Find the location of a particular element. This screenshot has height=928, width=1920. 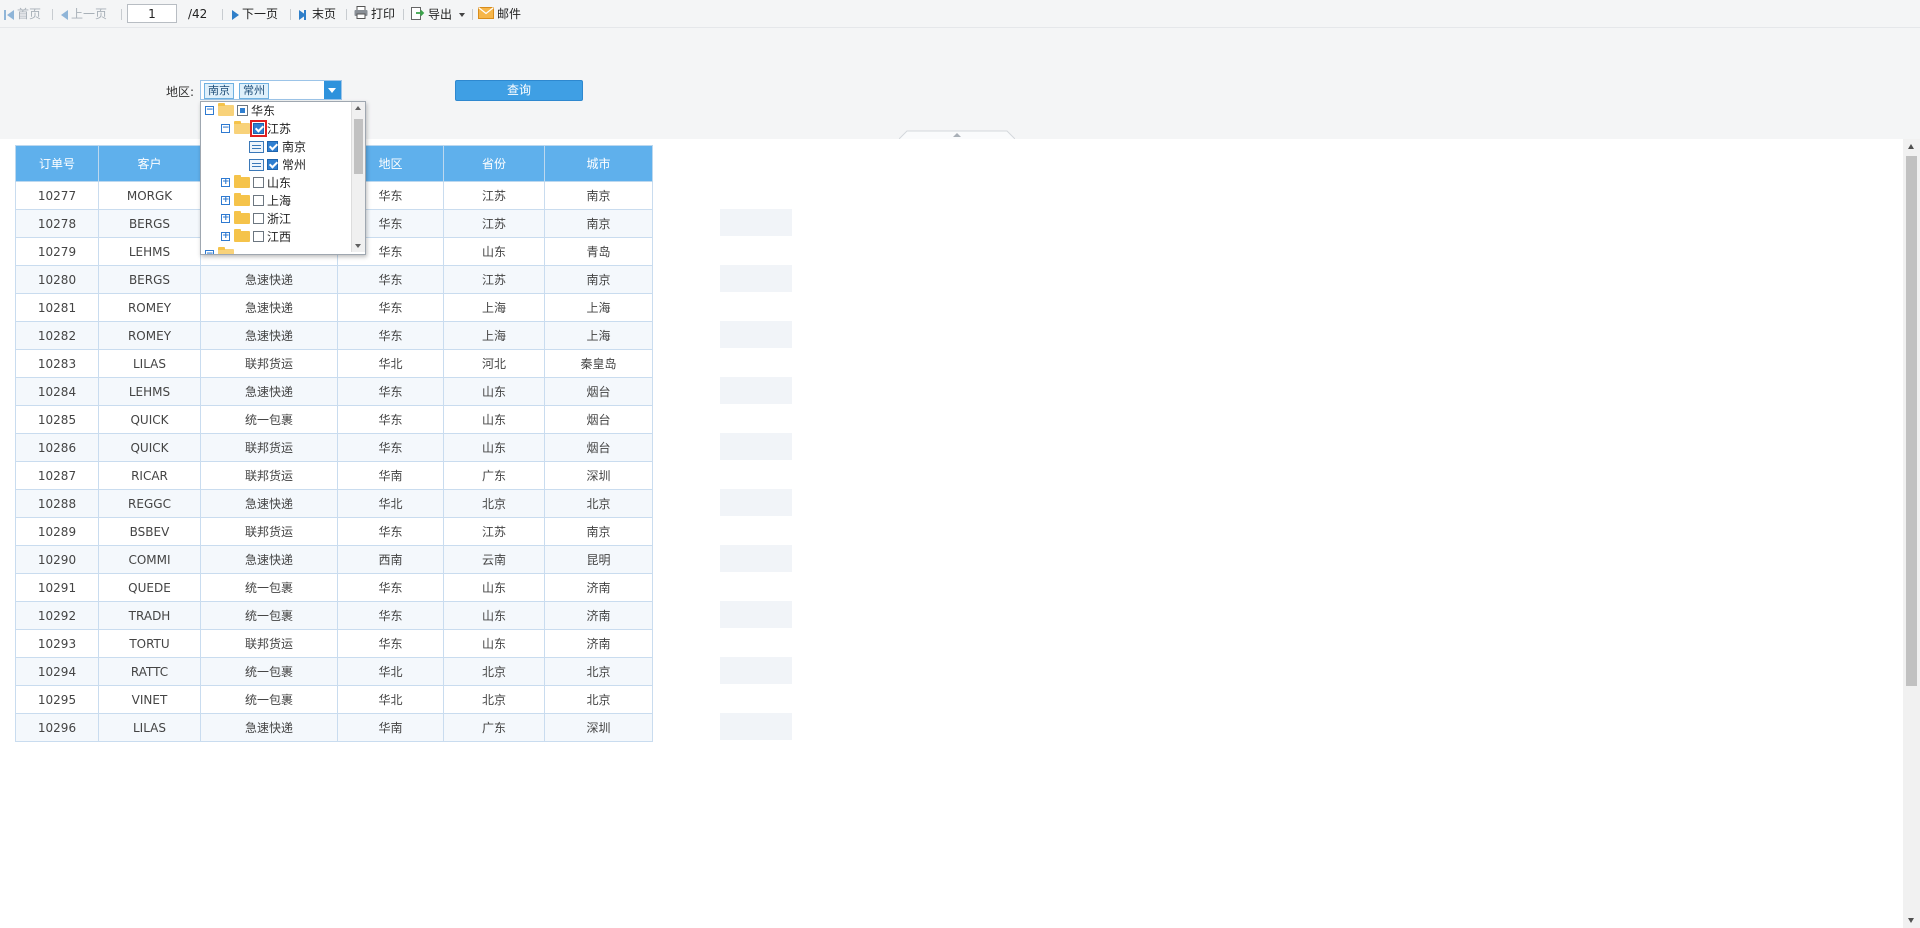

tree-node-shandong: + 山东 is located at coordinates (283, 183).